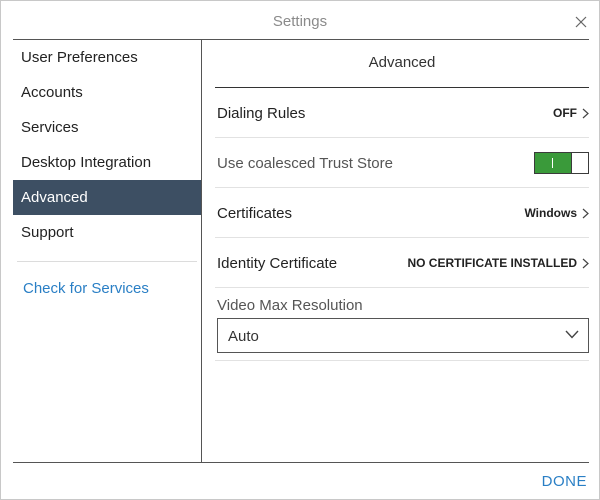  I want to click on dialing-rules-value: OFF, so click(565, 113).